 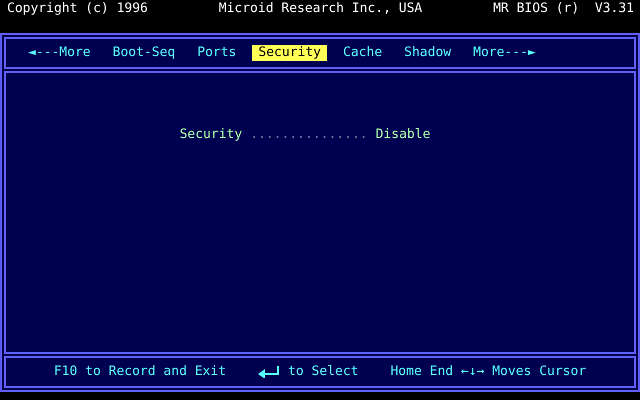 I want to click on menu-tab: Boot-Seq, so click(x=144, y=53).